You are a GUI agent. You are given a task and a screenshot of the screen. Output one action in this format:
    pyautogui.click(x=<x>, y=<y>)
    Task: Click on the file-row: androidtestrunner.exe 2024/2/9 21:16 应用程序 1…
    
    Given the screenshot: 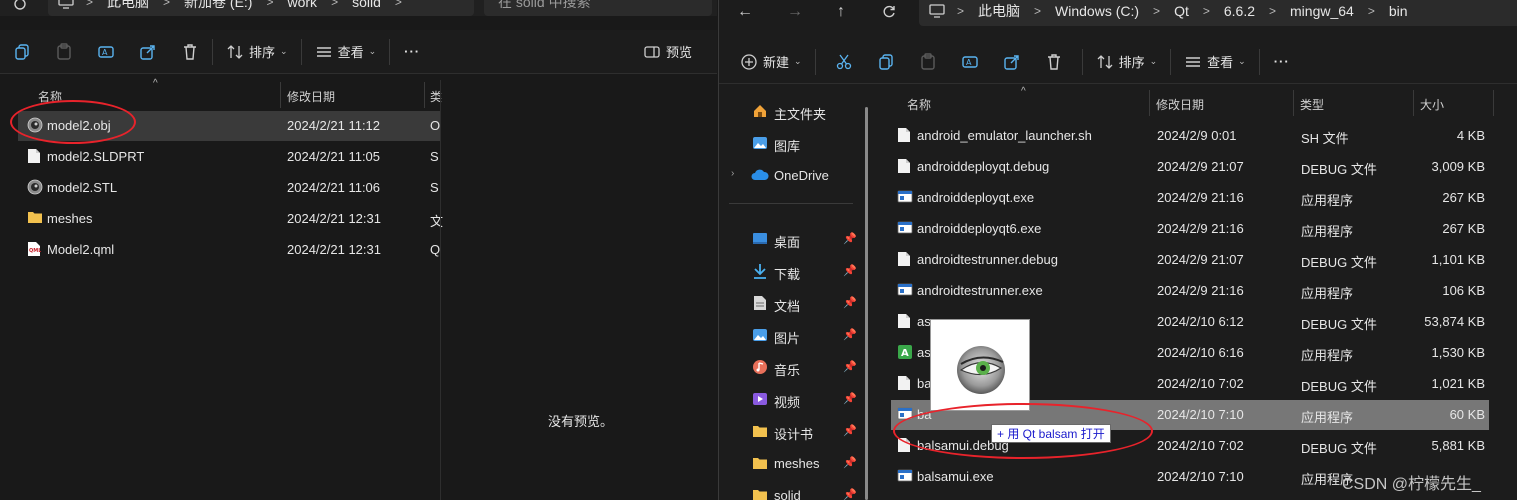 What is the action you would take?
    pyautogui.click(x=1190, y=291)
    